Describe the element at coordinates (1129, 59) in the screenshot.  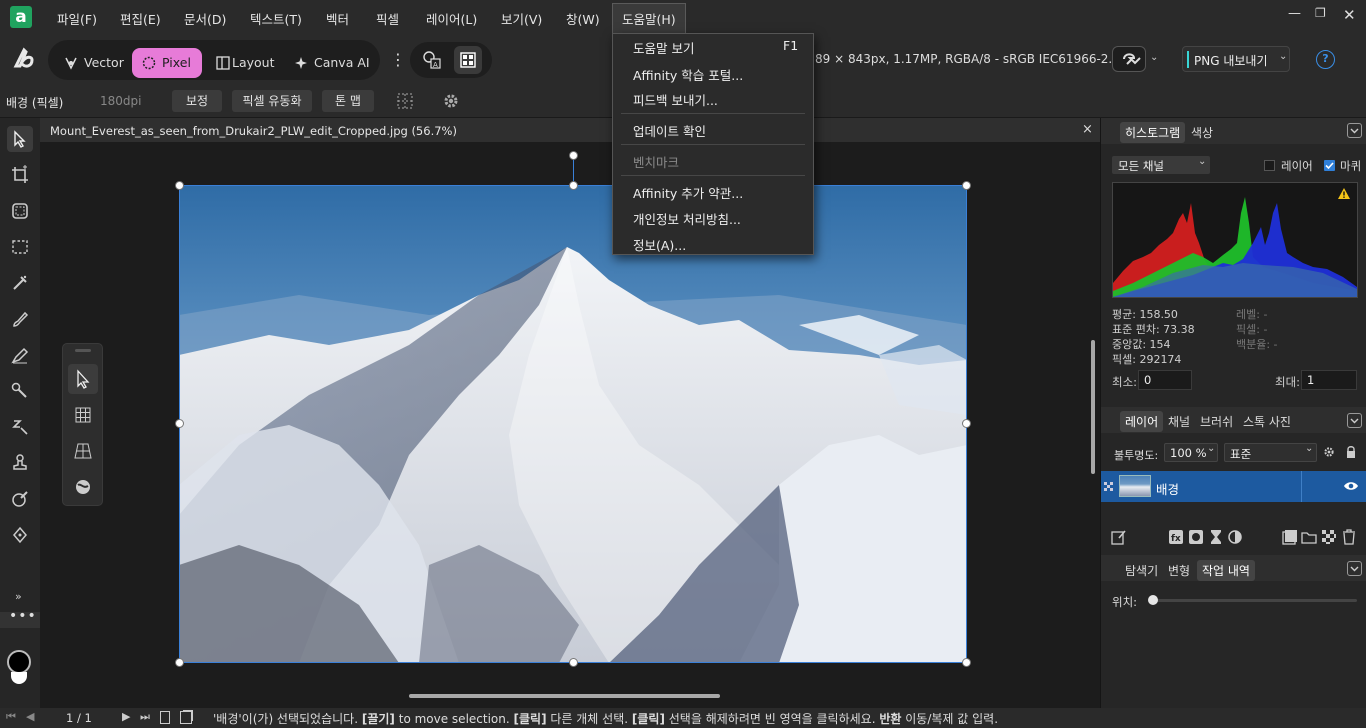
I see `share-button` at that location.